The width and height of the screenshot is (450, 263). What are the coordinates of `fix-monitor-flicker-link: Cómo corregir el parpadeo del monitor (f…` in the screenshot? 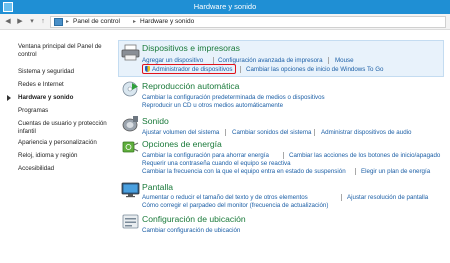 It's located at (235, 205).